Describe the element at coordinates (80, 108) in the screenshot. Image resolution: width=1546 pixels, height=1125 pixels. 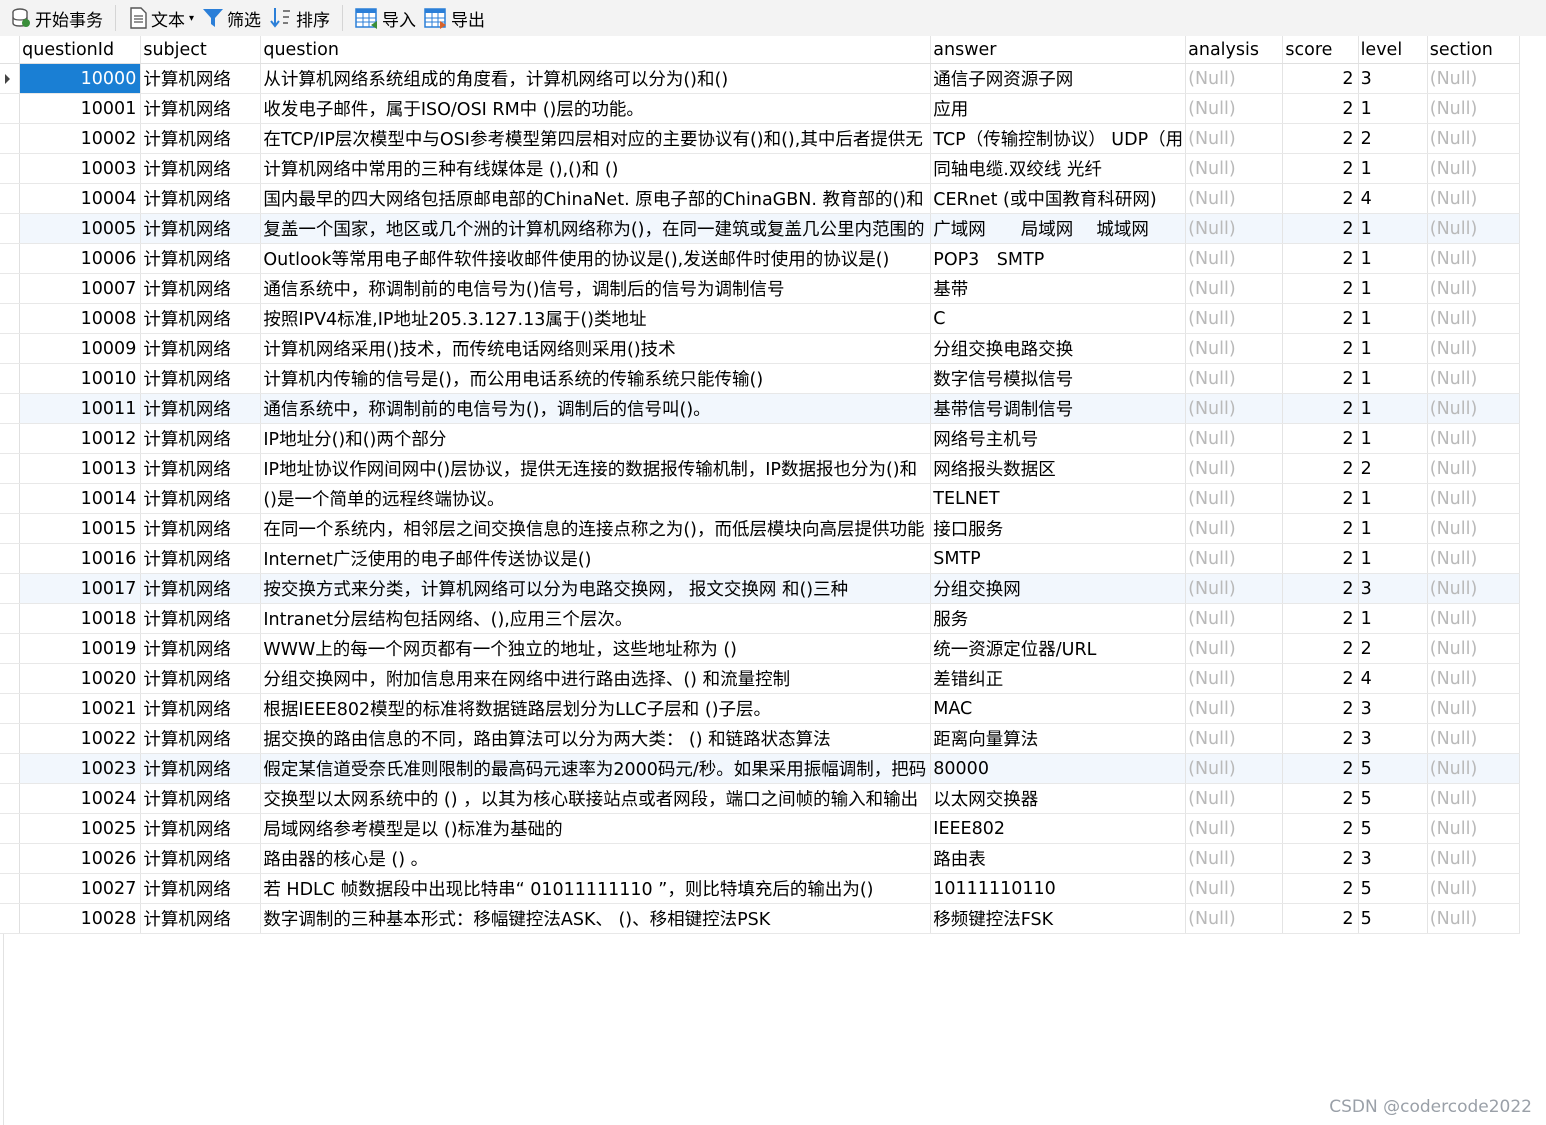
I see `question-id-cell: 10001` at that location.